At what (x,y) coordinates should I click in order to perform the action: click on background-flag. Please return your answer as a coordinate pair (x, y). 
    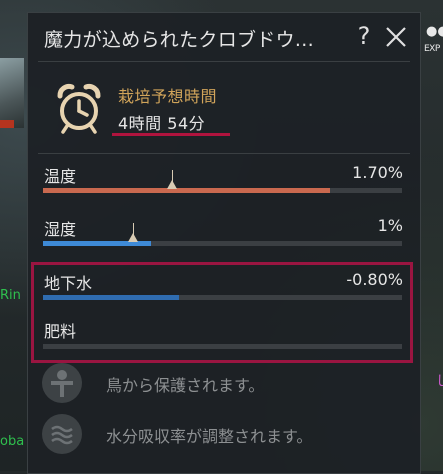
    Looking at the image, I should click on (7, 124).